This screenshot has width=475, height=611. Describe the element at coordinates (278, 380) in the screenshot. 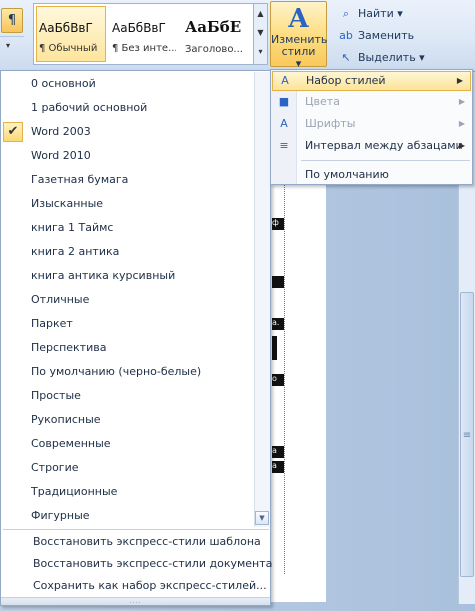

I see `document-text-fragment: о` at that location.